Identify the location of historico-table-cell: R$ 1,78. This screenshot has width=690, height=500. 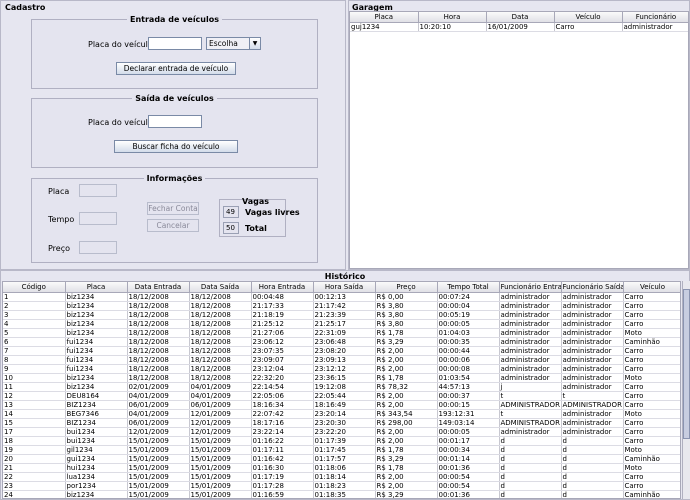
(406, 450).